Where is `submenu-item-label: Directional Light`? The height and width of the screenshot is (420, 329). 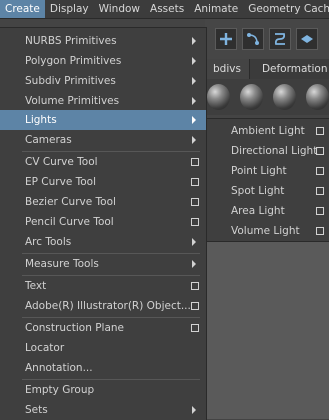
submenu-item-label: Directional Light is located at coordinates (274, 151).